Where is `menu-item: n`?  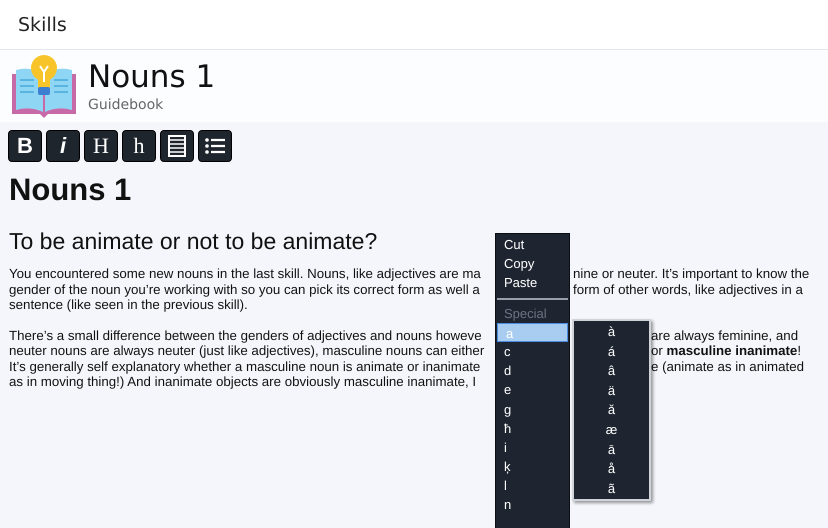 menu-item: n is located at coordinates (532, 505).